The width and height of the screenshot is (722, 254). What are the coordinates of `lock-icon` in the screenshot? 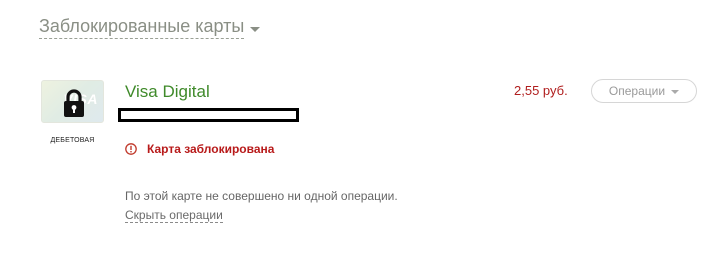 It's located at (74, 103).